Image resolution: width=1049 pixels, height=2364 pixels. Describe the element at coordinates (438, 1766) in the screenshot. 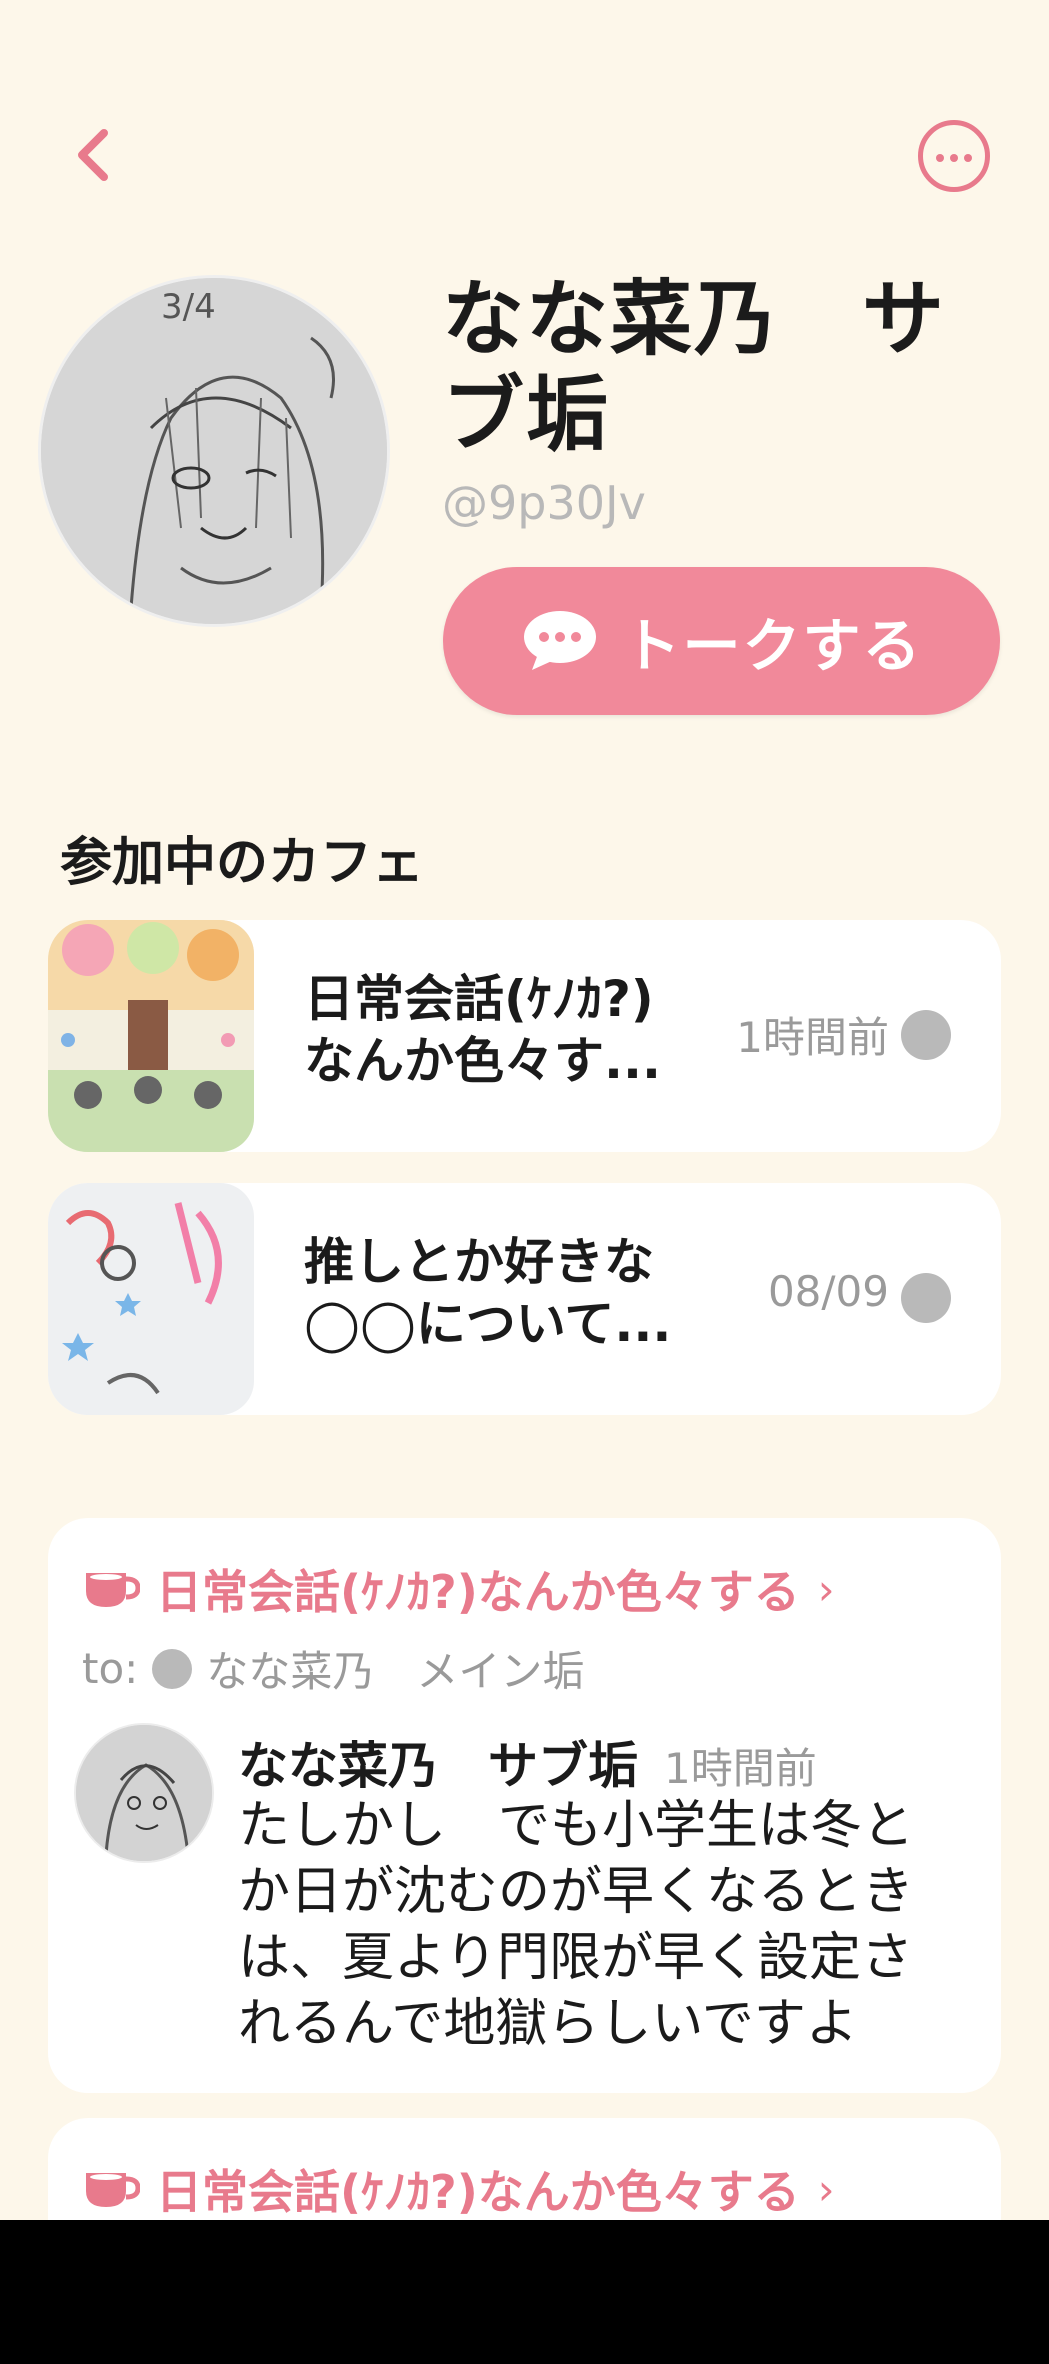

I see `post-author-name: なな菜乃 サブ垢` at that location.